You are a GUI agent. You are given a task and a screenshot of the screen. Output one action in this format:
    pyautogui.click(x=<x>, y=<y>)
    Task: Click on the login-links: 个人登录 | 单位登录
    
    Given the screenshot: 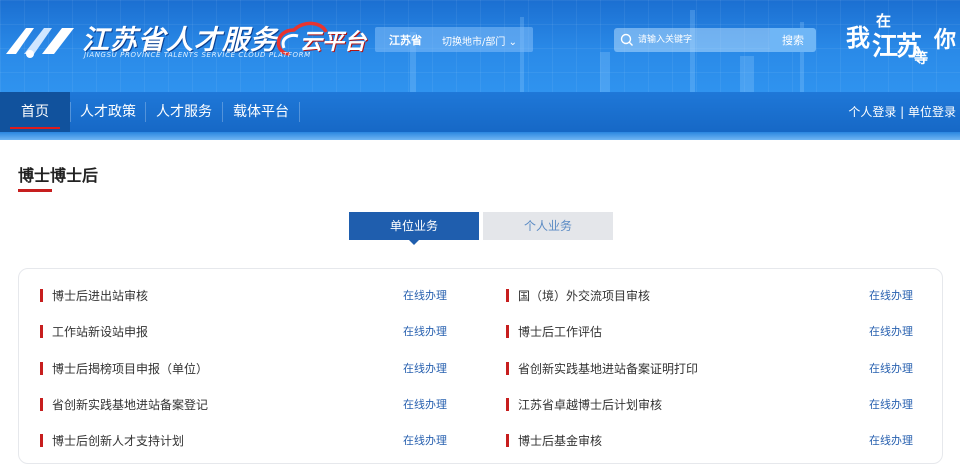 What is the action you would take?
    pyautogui.click(x=902, y=112)
    